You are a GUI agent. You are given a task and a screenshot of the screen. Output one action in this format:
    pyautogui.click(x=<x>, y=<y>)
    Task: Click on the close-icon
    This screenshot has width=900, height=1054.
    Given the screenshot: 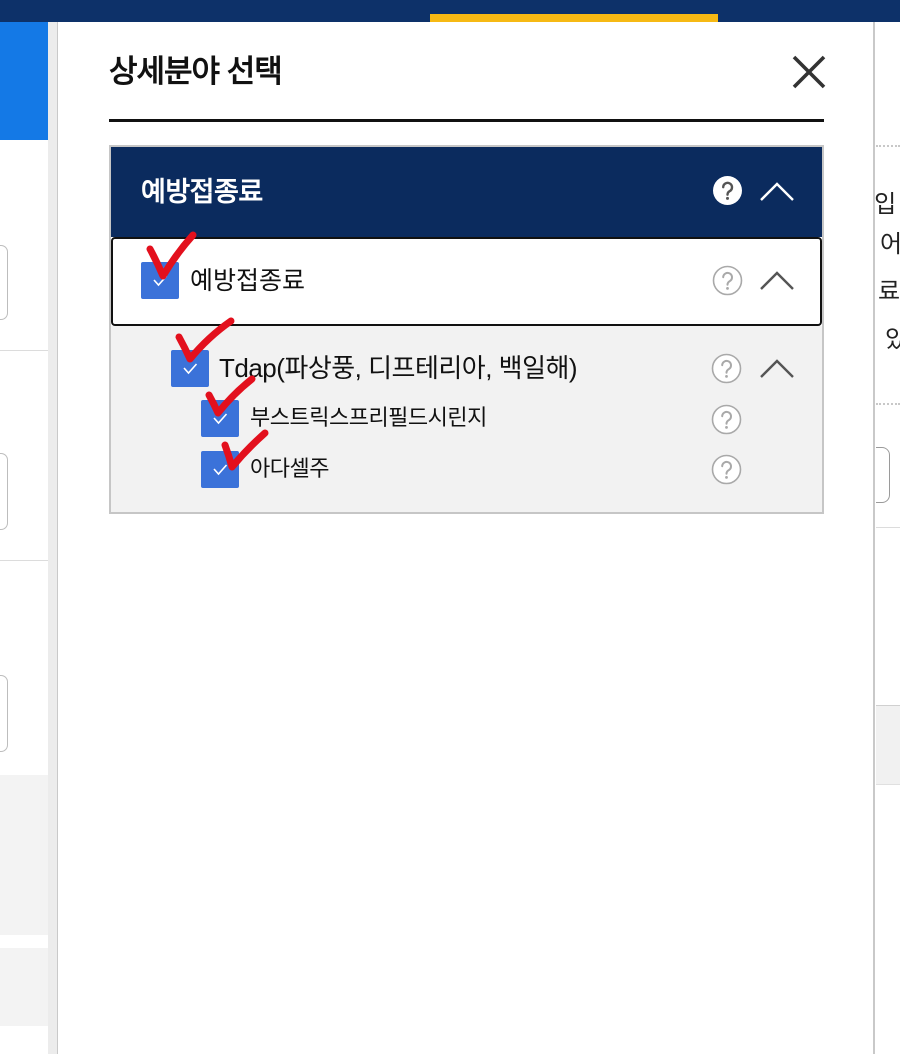 What is the action you would take?
    pyautogui.click(x=809, y=72)
    